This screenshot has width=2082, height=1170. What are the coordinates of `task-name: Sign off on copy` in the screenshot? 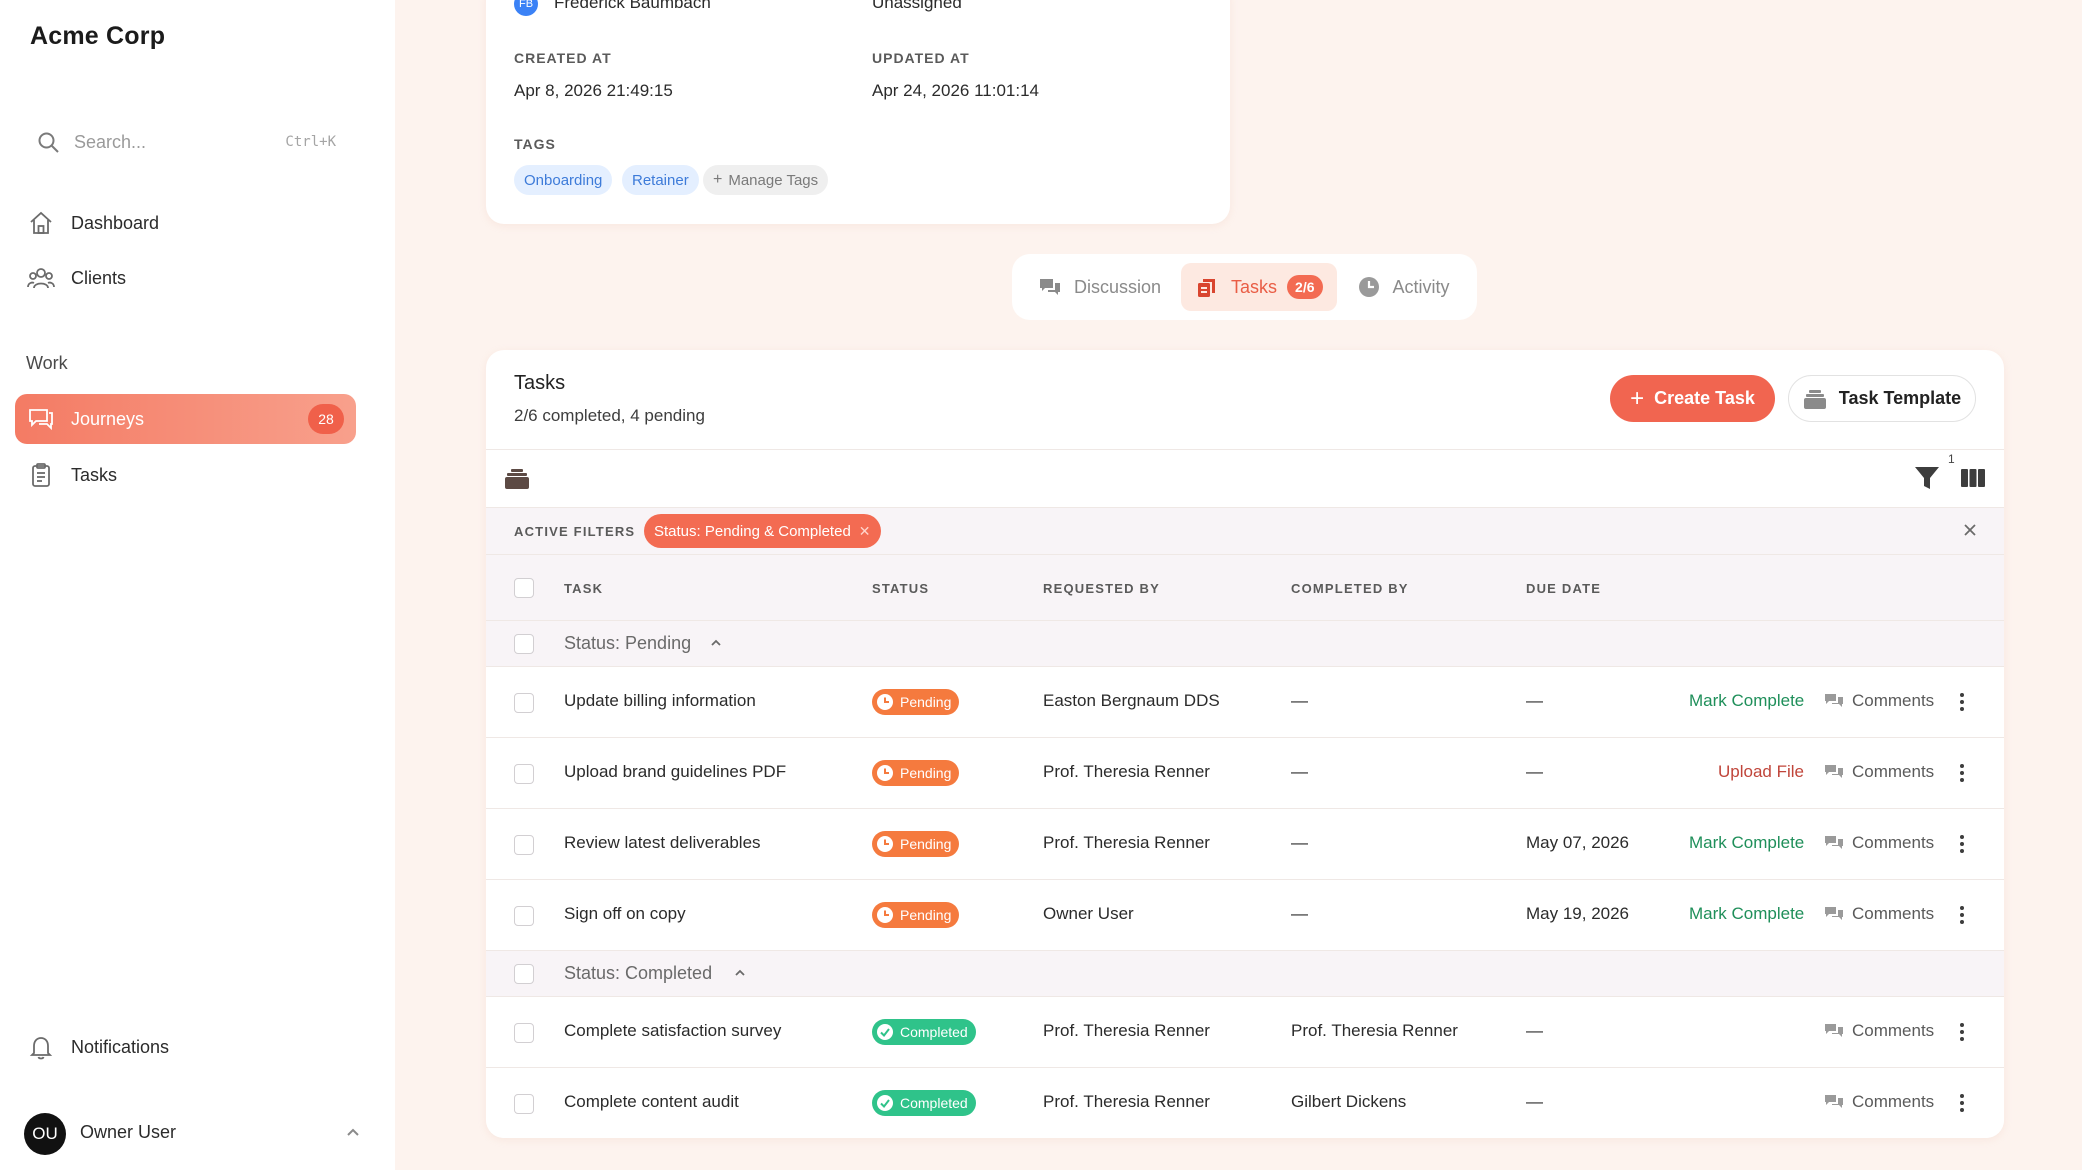 It's located at (625, 914).